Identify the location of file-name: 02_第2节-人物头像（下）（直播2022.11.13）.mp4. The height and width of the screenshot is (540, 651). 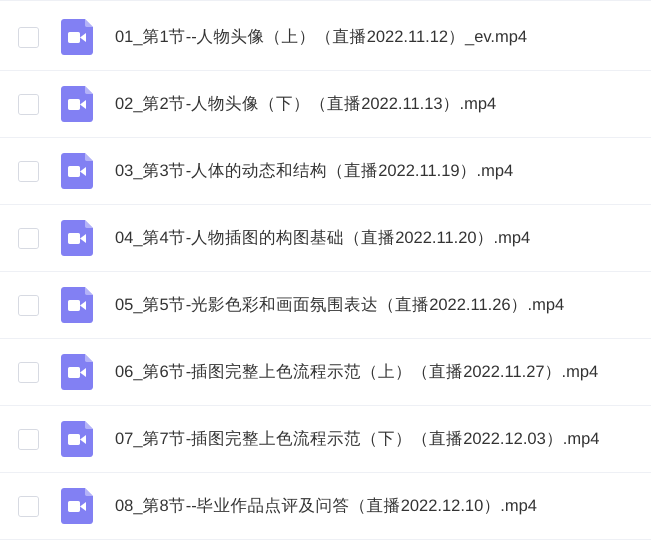
(305, 104).